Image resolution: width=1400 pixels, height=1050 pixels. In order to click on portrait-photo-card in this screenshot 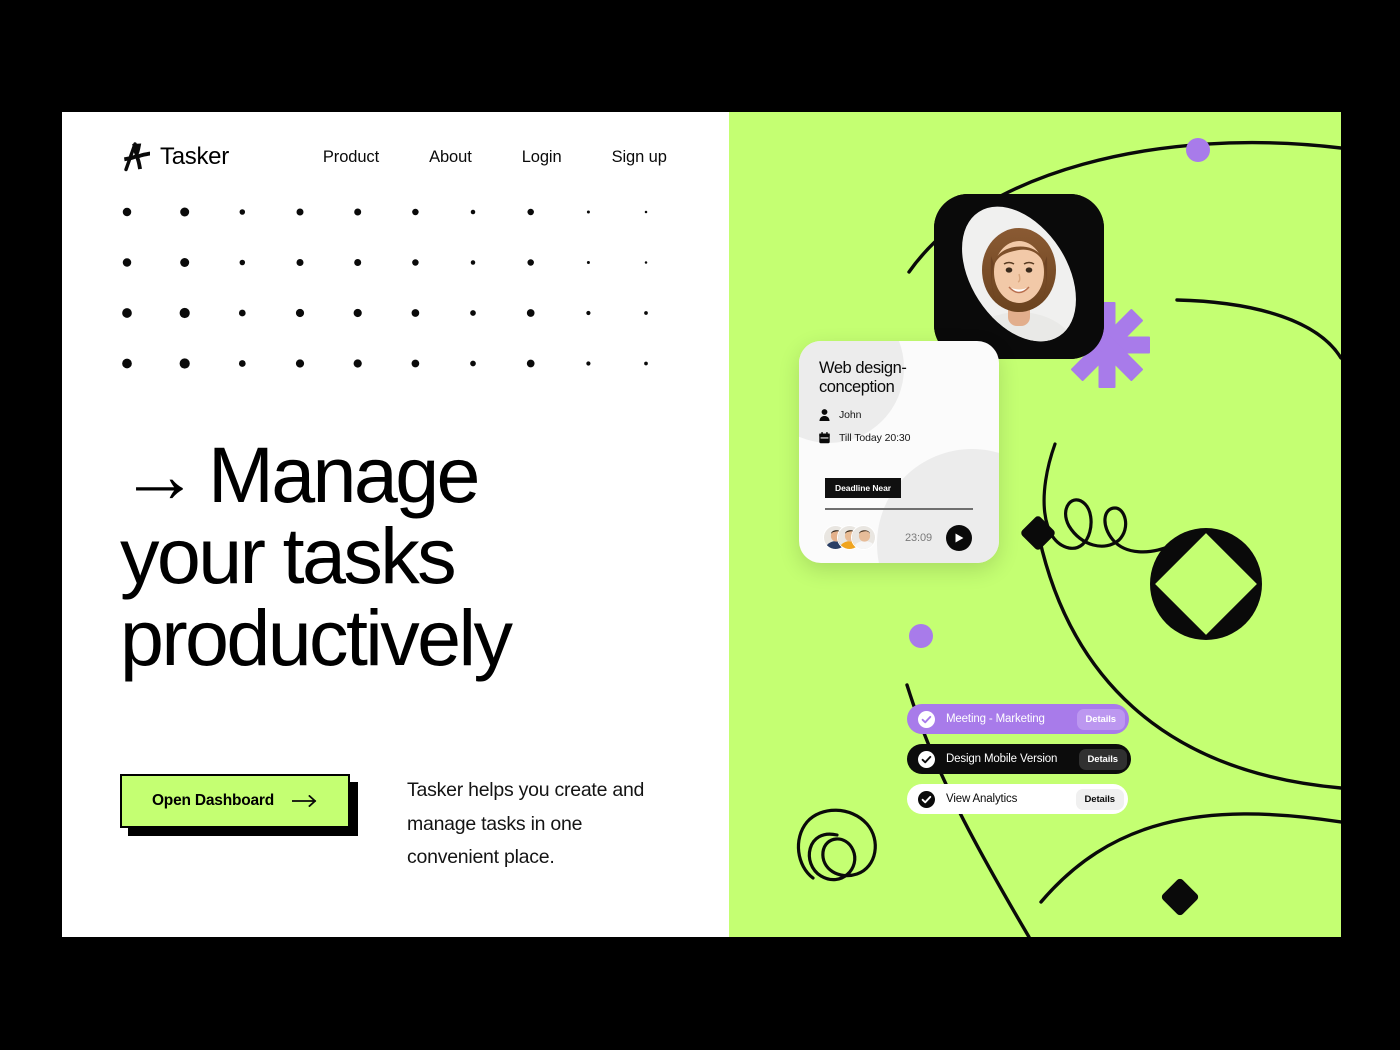, I will do `click(1019, 276)`.